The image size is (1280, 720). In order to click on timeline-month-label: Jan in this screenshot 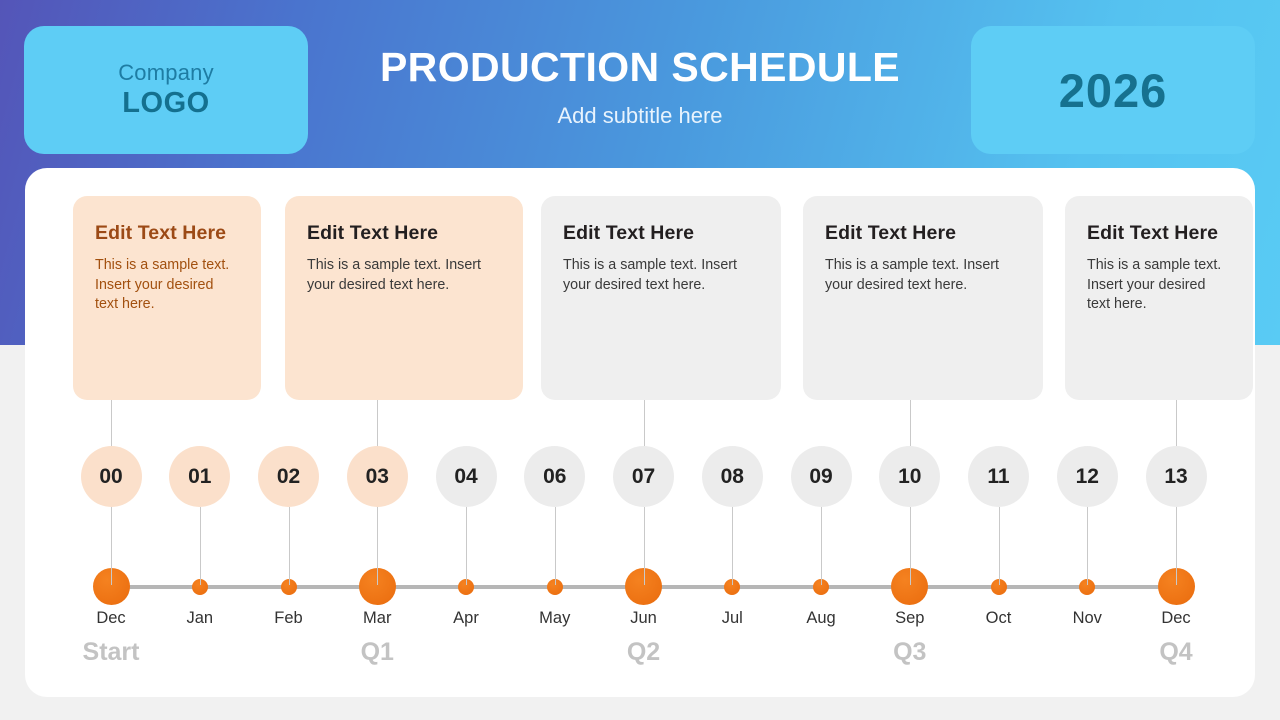, I will do `click(200, 618)`.